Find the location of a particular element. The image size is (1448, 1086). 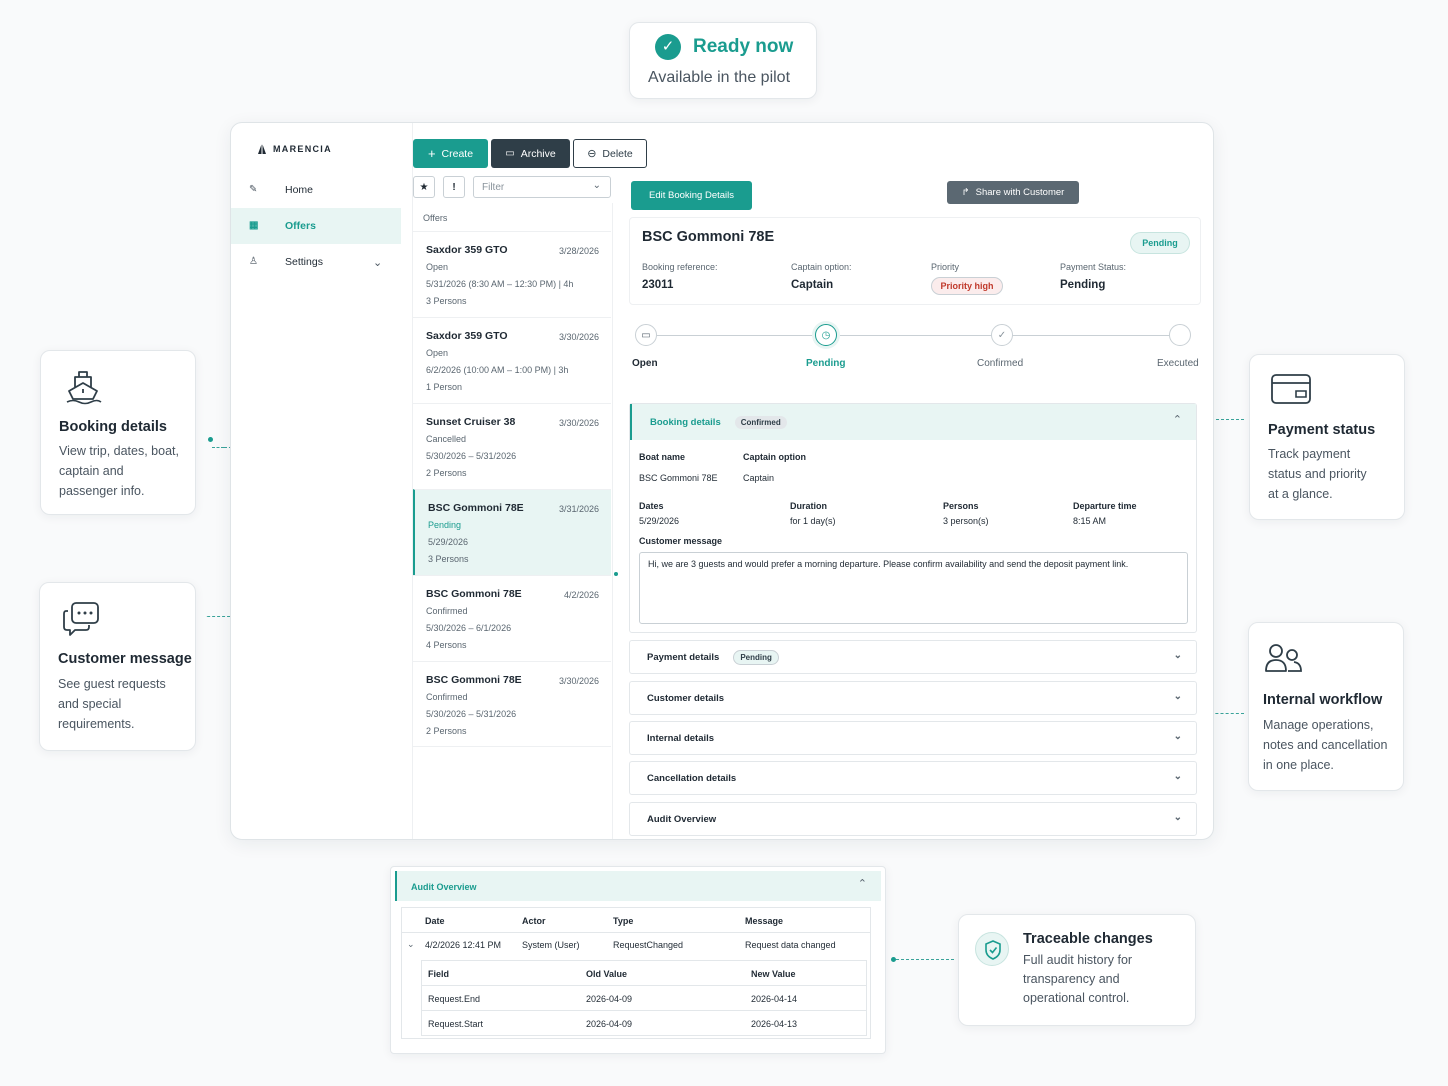

check-step-icon: ✓ is located at coordinates (1002, 335).